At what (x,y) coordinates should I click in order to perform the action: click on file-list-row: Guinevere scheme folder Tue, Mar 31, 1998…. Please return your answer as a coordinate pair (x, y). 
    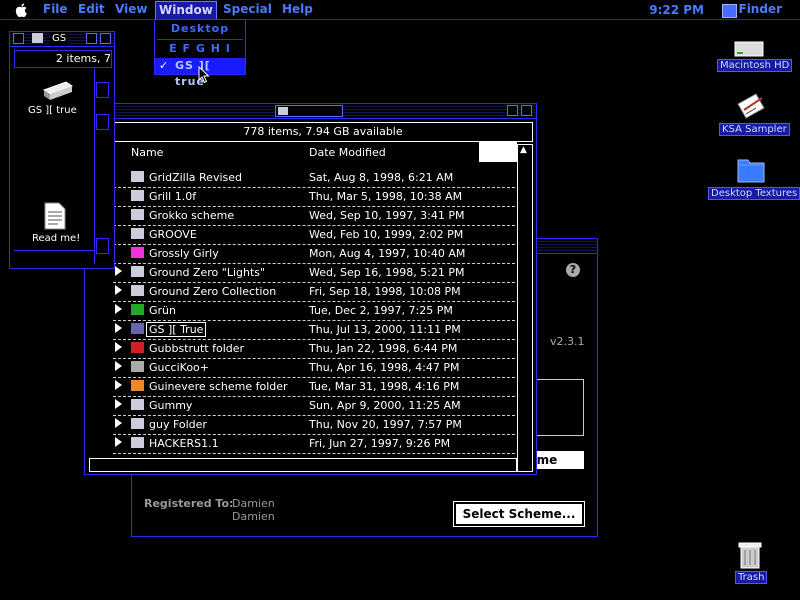
    Looking at the image, I should click on (314, 387).